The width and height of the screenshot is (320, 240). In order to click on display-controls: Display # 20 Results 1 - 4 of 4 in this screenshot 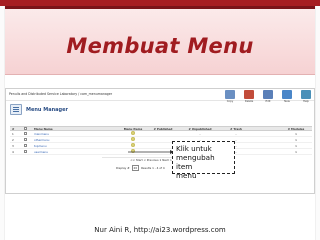, I will do `click(140, 168)`.